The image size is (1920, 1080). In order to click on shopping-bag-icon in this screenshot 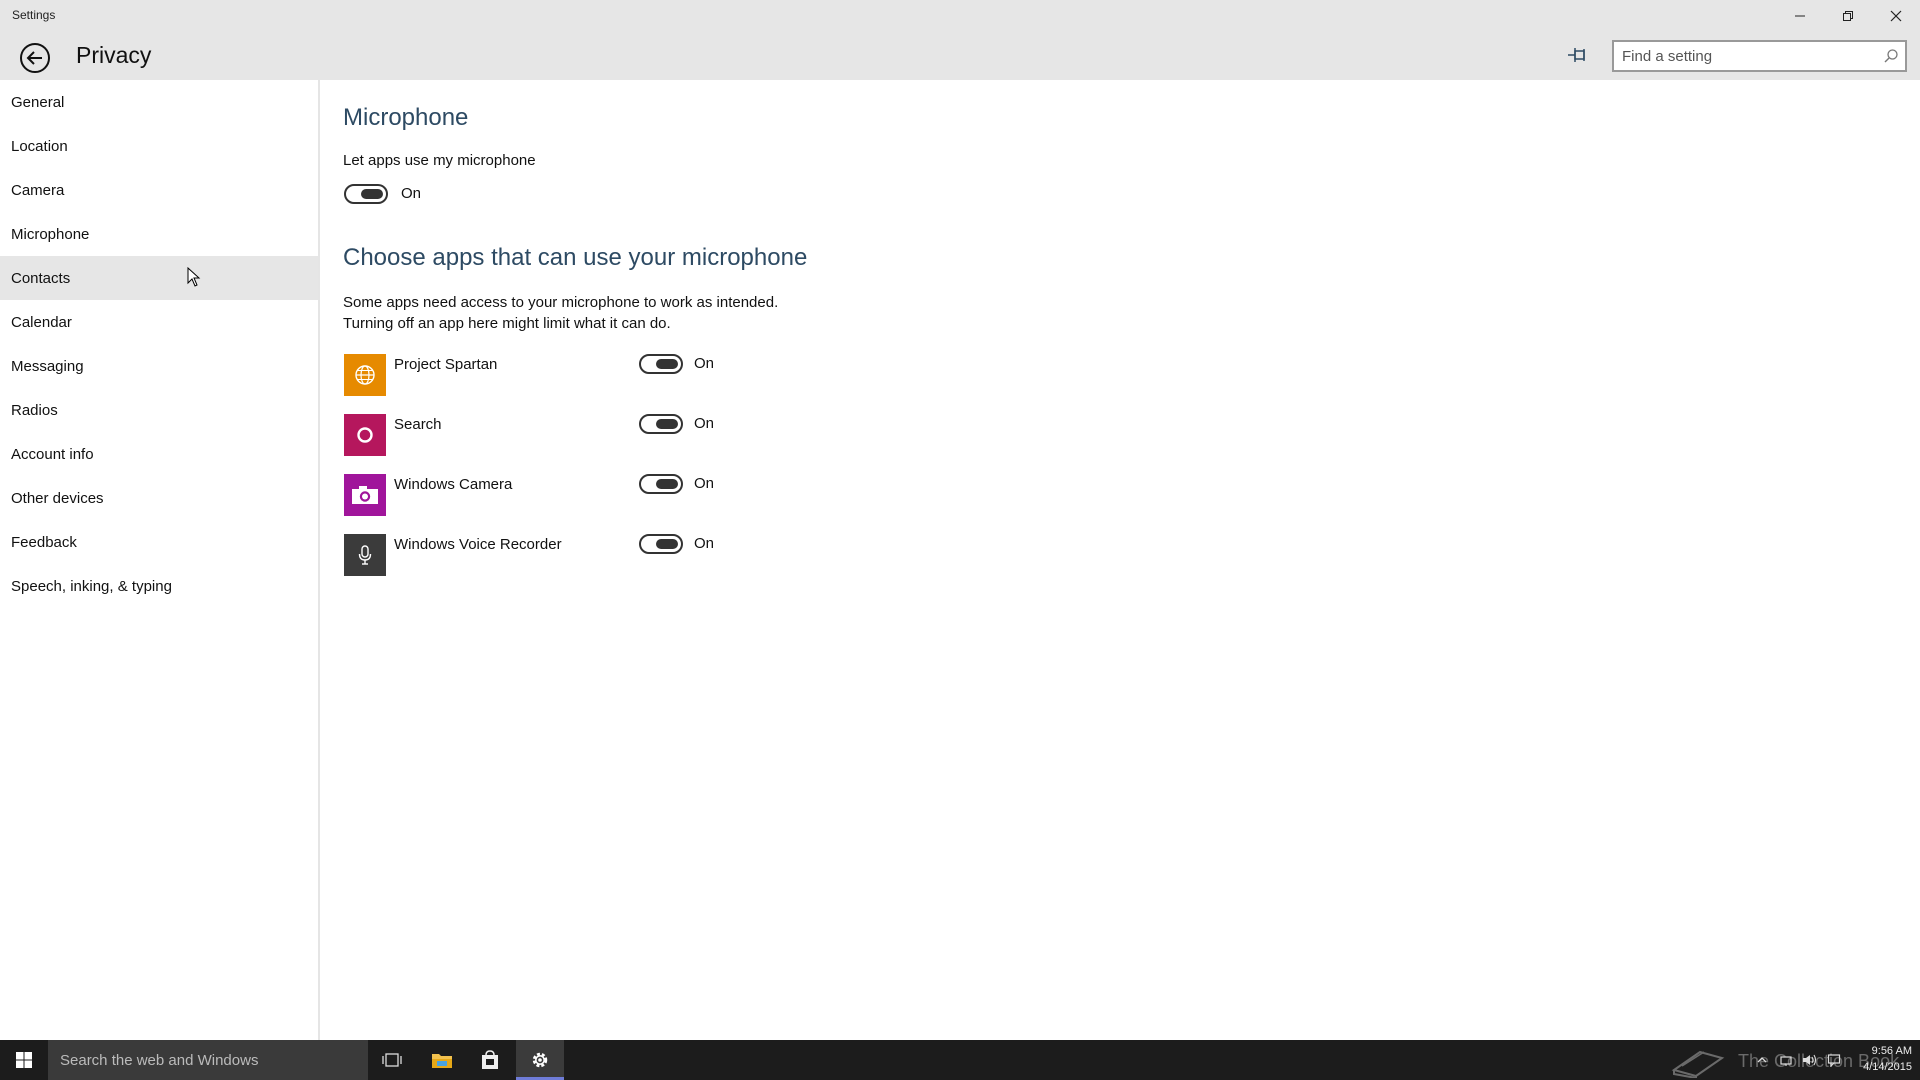, I will do `click(490, 1059)`.